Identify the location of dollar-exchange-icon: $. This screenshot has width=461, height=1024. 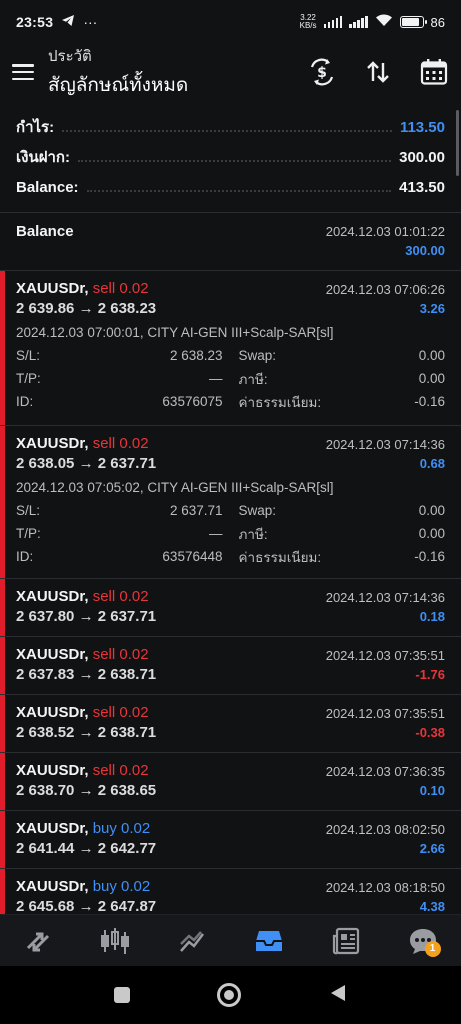
(322, 72).